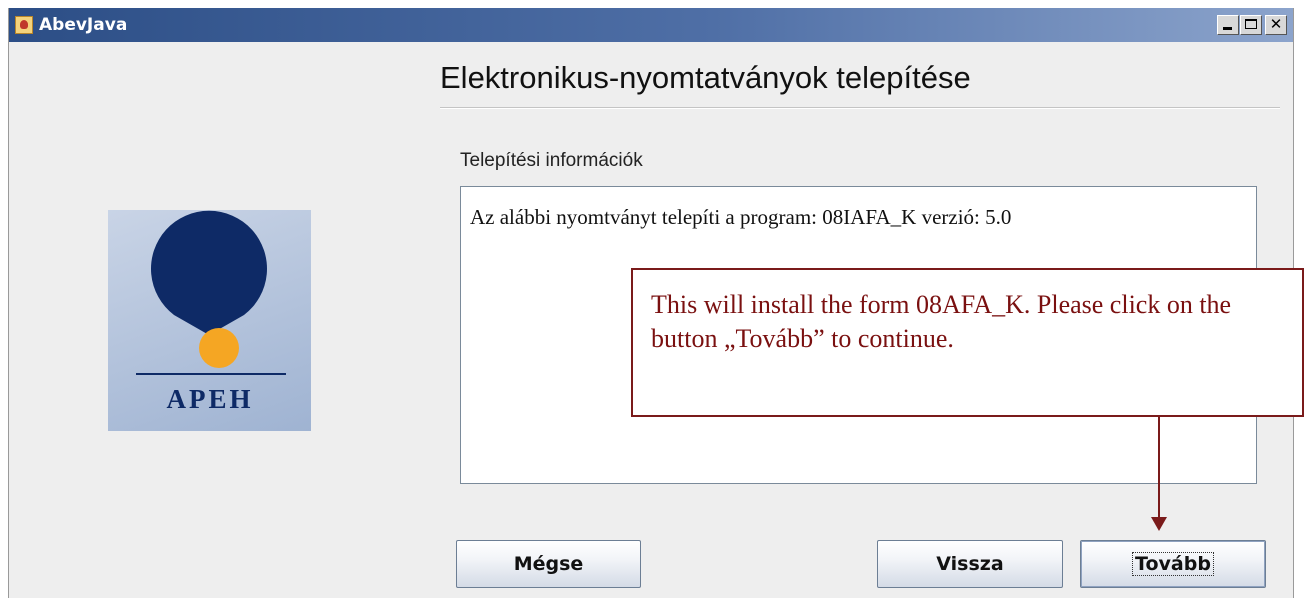 This screenshot has height=598, width=1304. I want to click on logo-dark-shape, so click(209, 272).